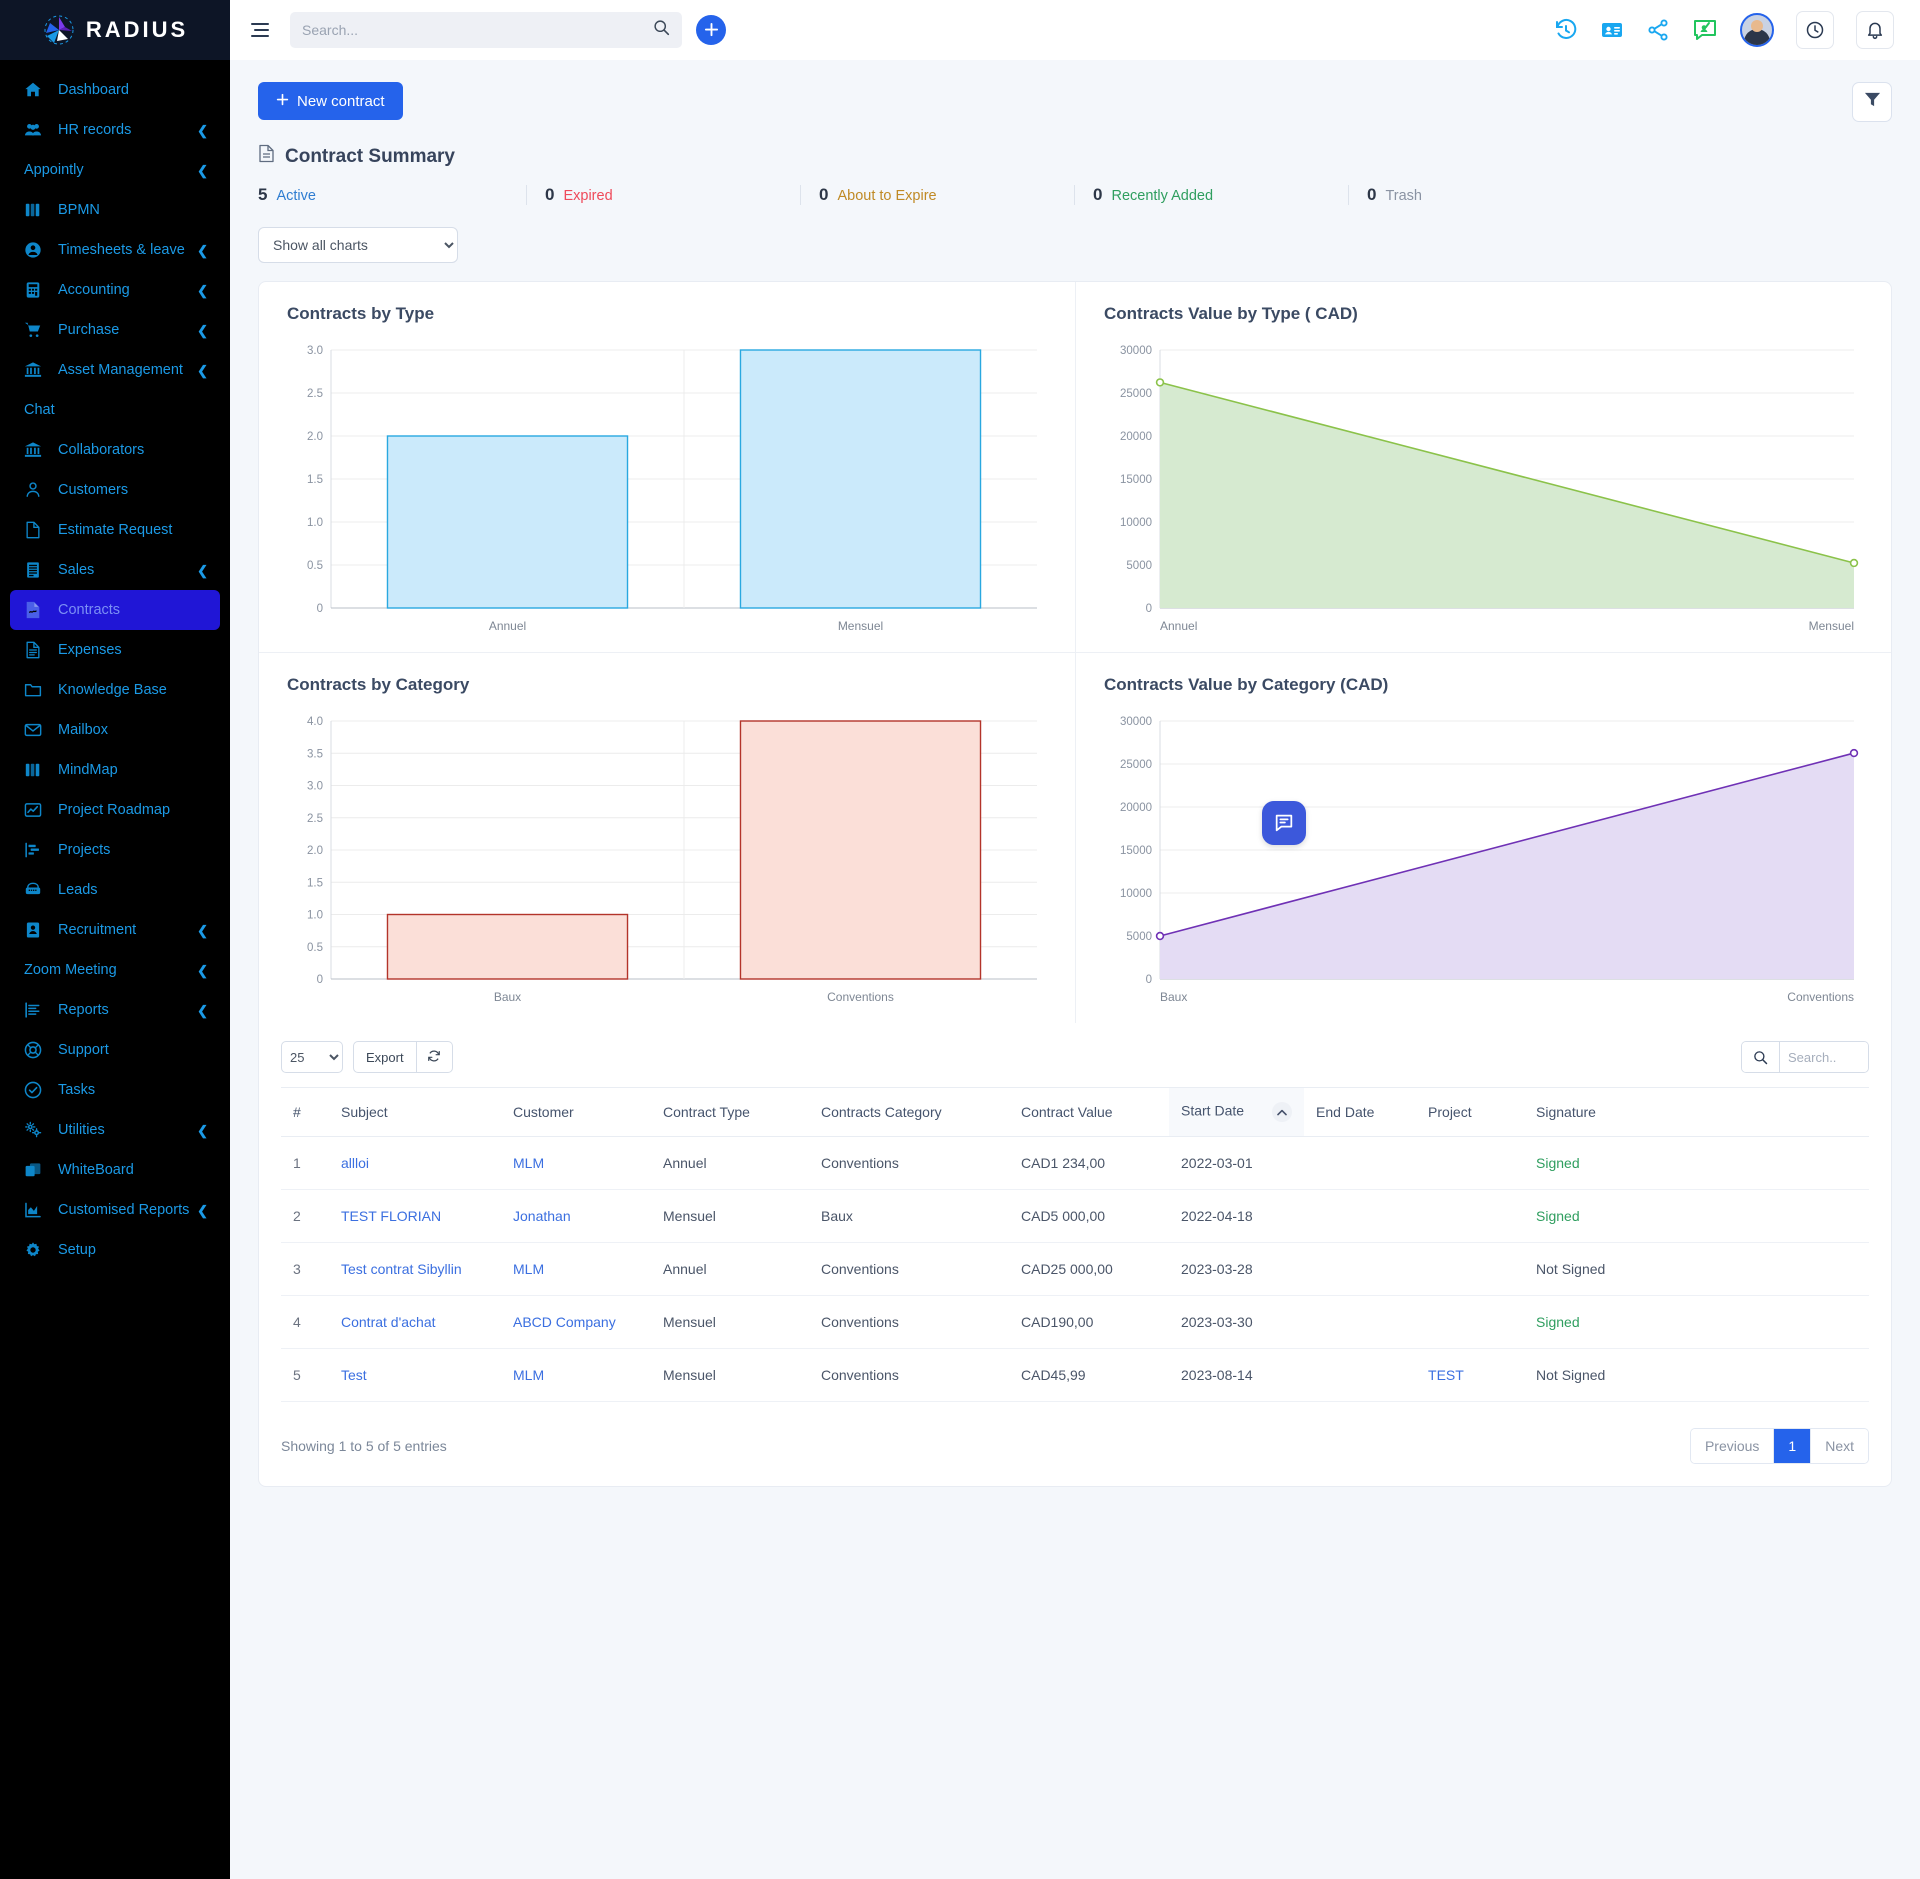 The image size is (1920, 1879). Describe the element at coordinates (1696, 1112) in the screenshot. I see `column-header-signature: Signature` at that location.